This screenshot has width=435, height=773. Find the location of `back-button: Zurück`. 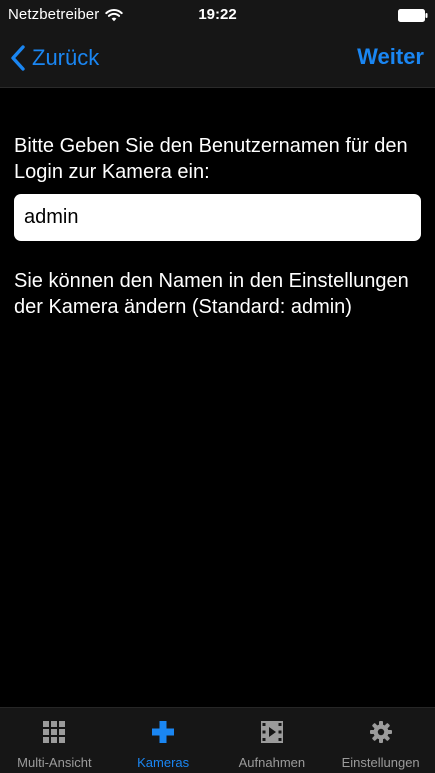

back-button: Zurück is located at coordinates (54, 58).